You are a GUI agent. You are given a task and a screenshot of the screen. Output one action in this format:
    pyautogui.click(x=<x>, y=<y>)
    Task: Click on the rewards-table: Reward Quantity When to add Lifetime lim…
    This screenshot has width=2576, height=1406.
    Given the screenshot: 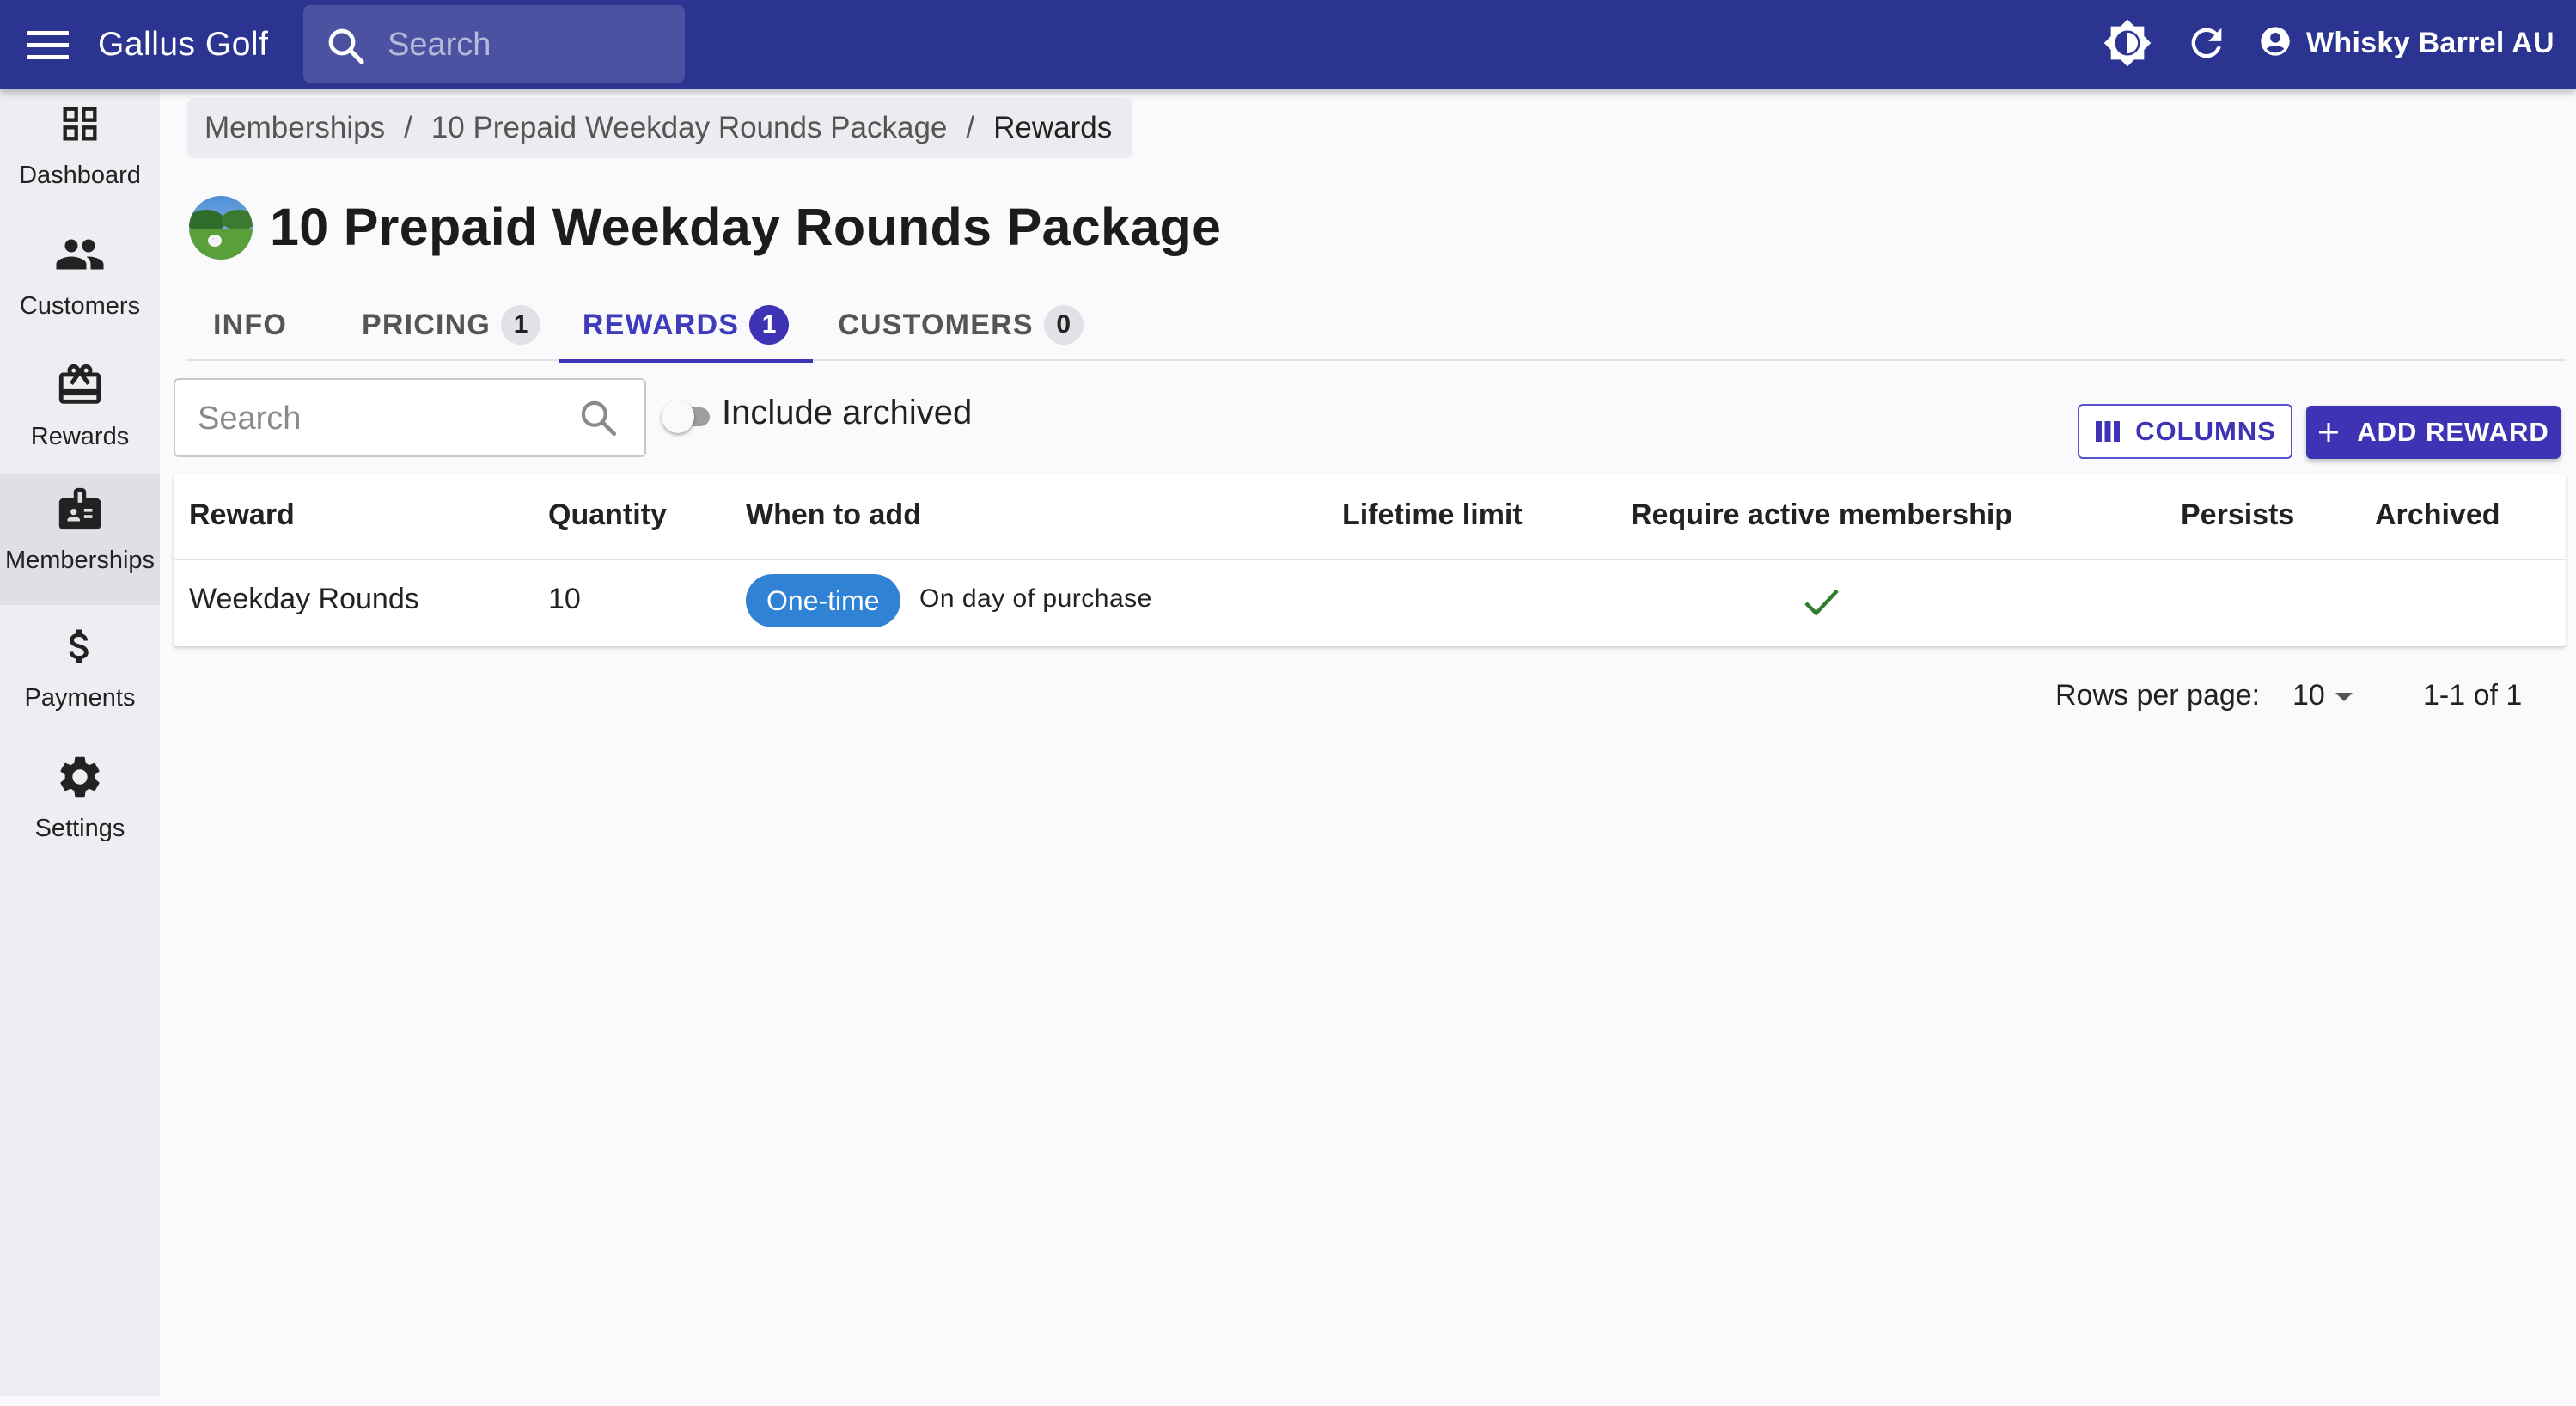 What is the action you would take?
    pyautogui.click(x=1370, y=560)
    